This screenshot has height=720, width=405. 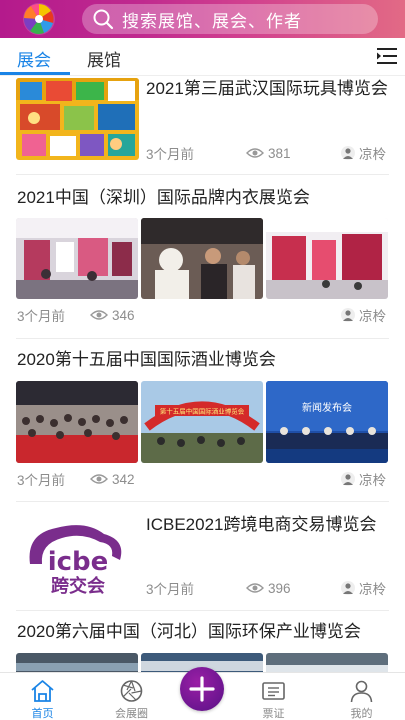 I want to click on card-thumbnail, so click(x=77, y=119).